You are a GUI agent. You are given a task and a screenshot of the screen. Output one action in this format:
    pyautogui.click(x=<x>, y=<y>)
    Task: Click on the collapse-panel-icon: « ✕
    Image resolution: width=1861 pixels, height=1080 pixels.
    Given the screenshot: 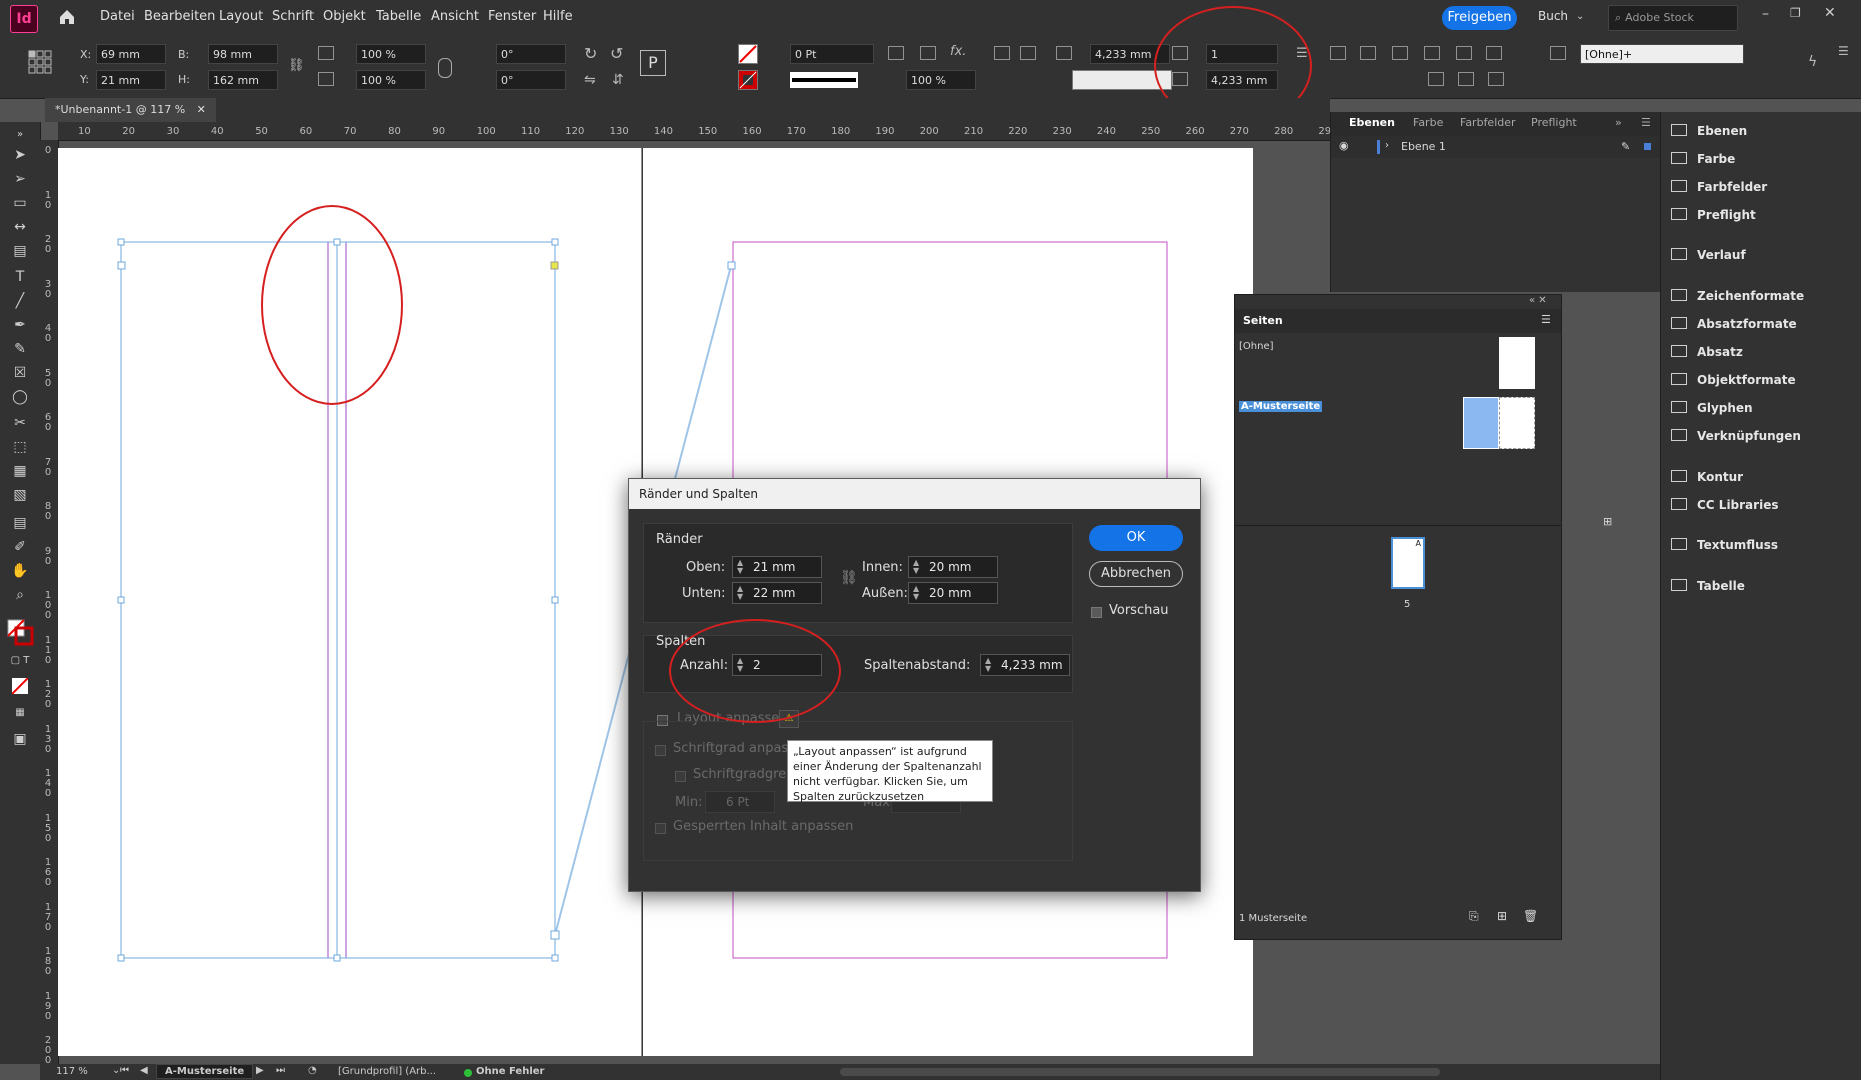 What is the action you would take?
    pyautogui.click(x=1538, y=300)
    